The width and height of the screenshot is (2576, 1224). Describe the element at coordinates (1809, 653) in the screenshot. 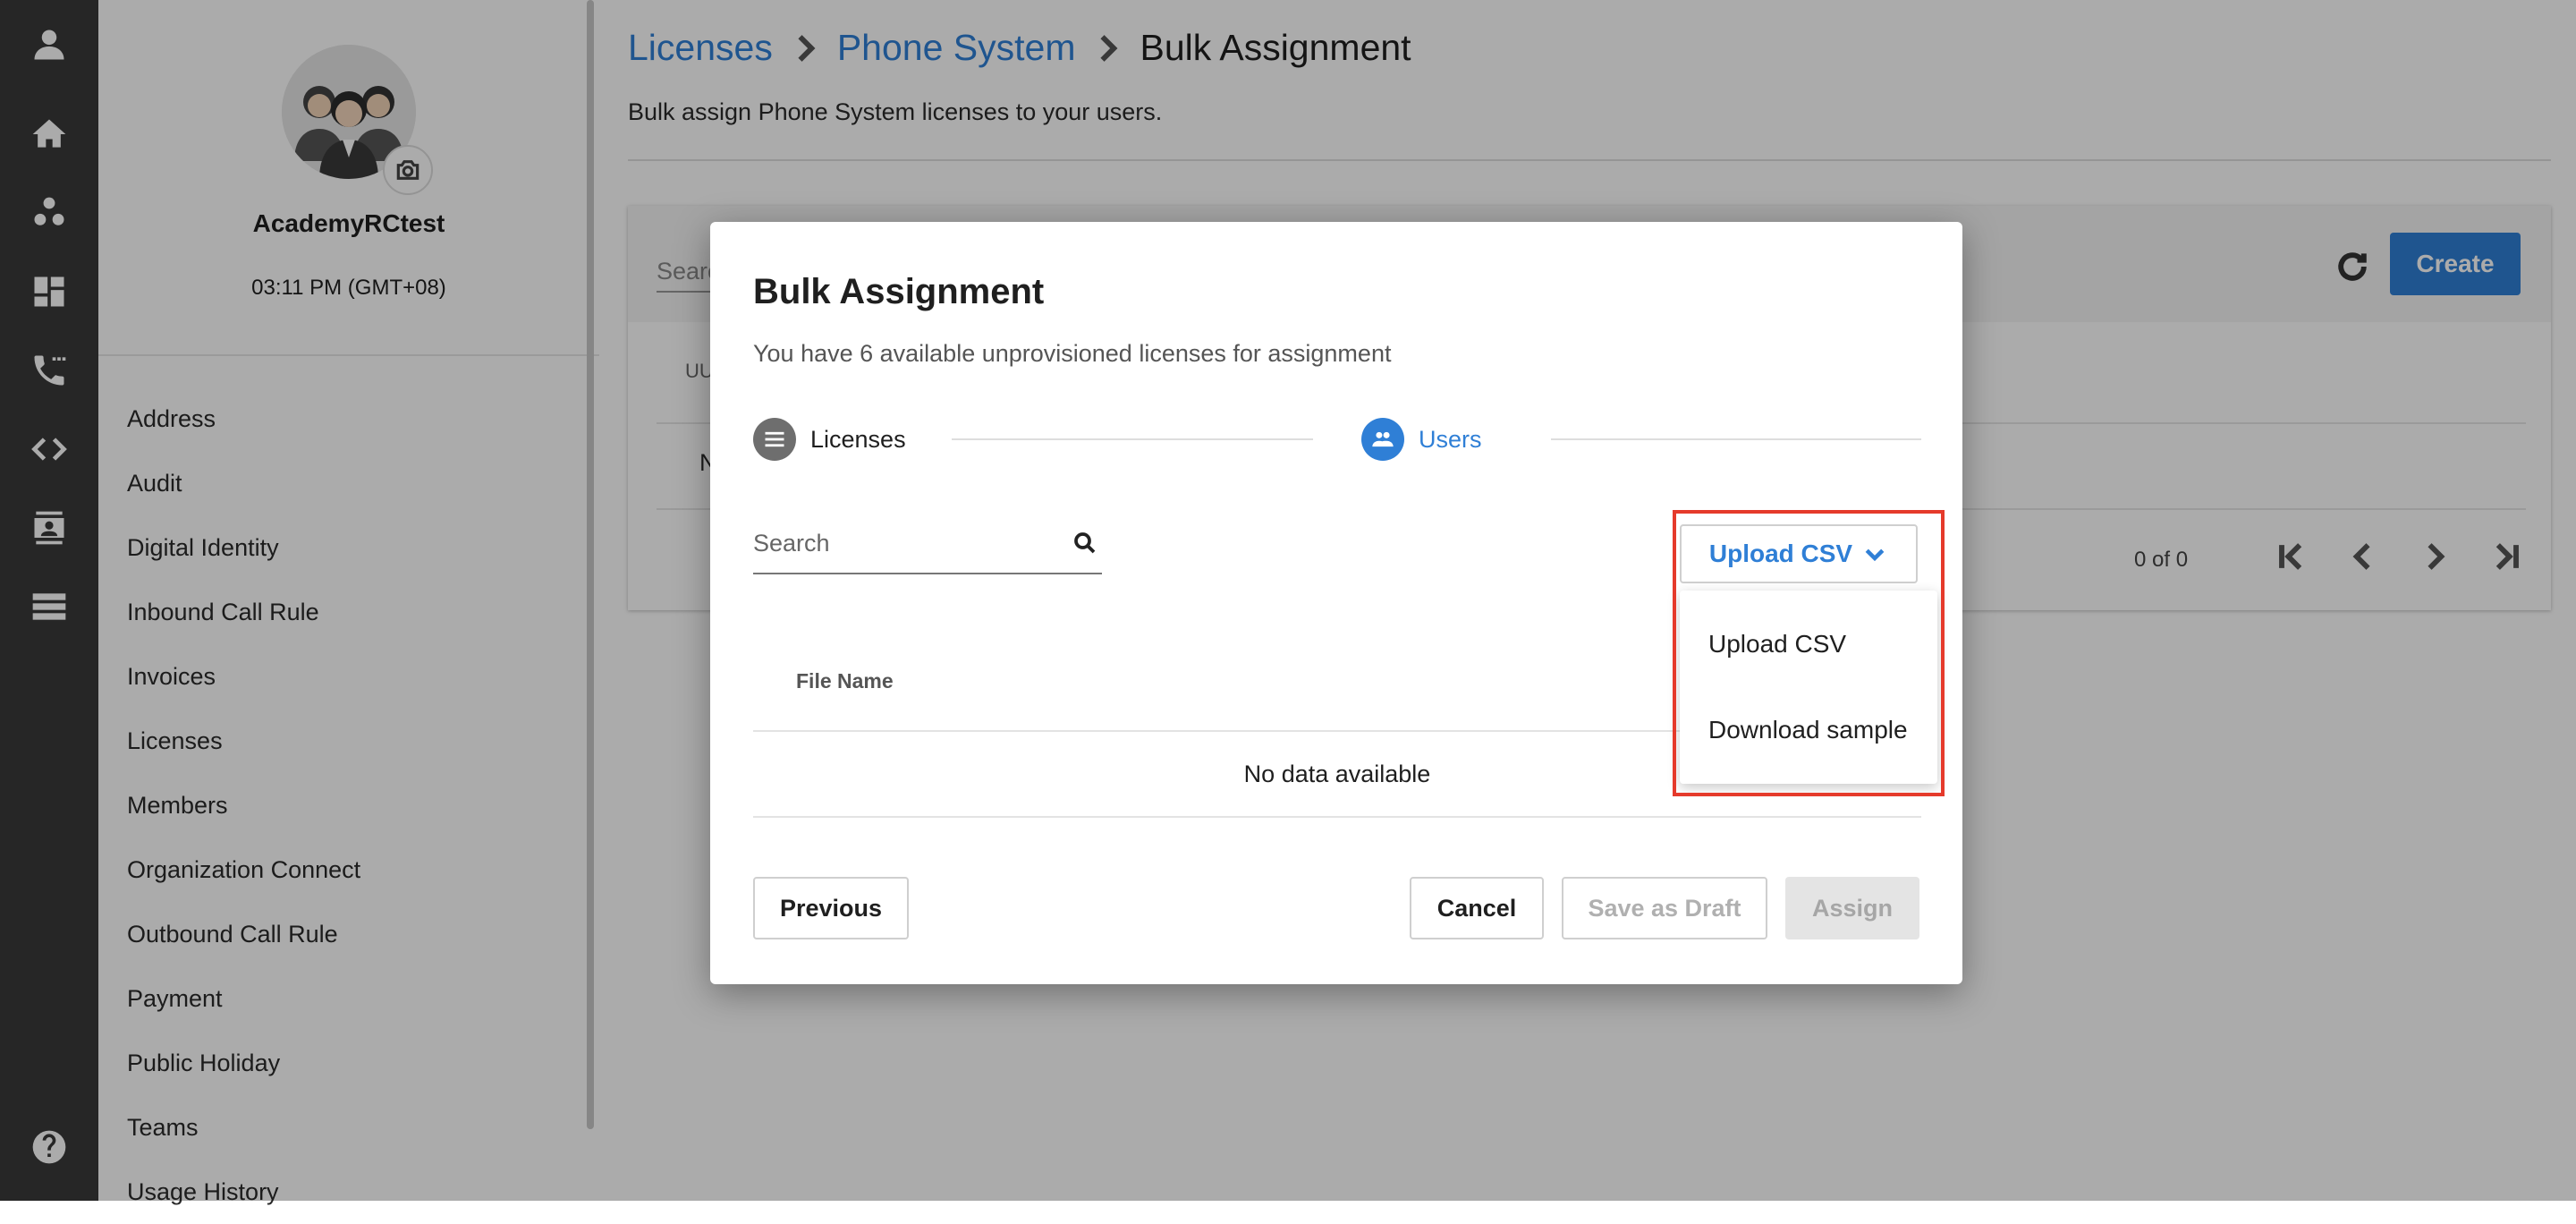

I see `highlight-annotation` at that location.